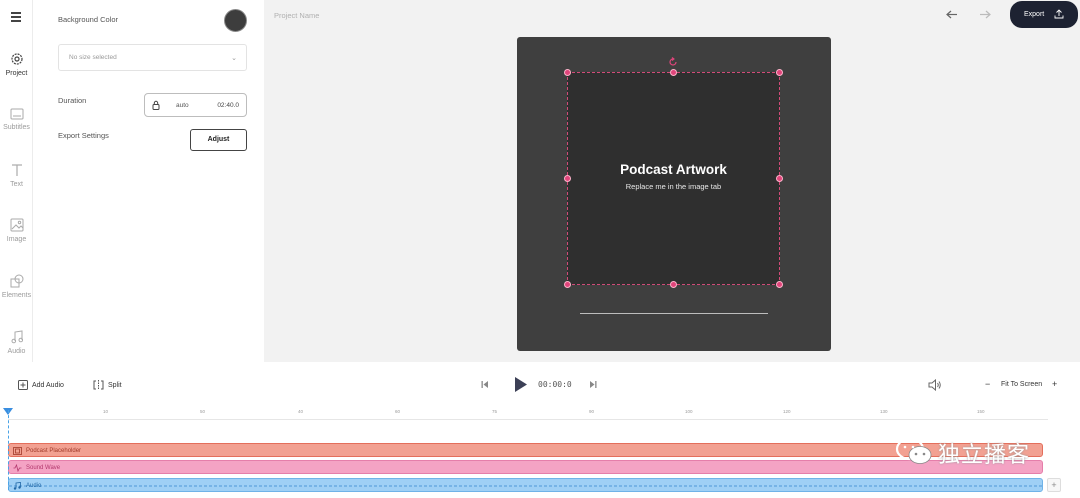 Image resolution: width=1080 pixels, height=498 pixels. I want to click on redo-icon, so click(983, 15).